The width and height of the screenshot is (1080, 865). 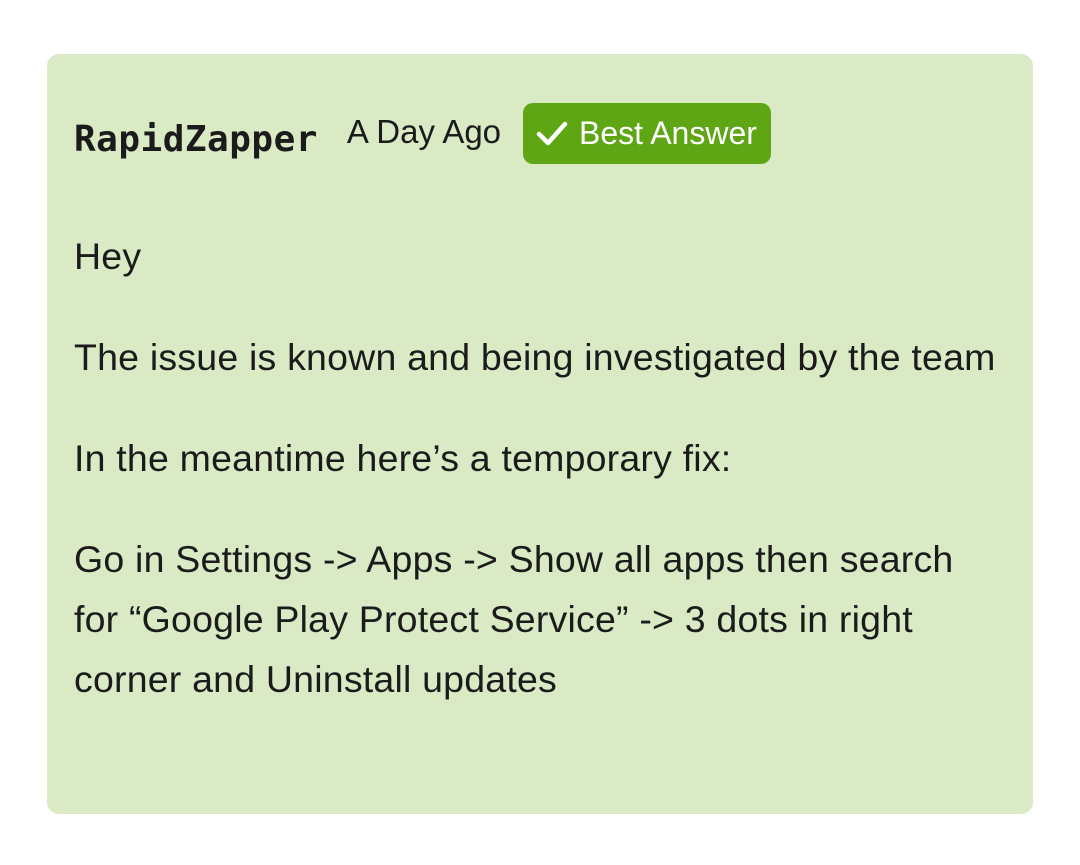 What do you see at coordinates (108, 256) in the screenshot?
I see `answer-paragraph: Hey` at bounding box center [108, 256].